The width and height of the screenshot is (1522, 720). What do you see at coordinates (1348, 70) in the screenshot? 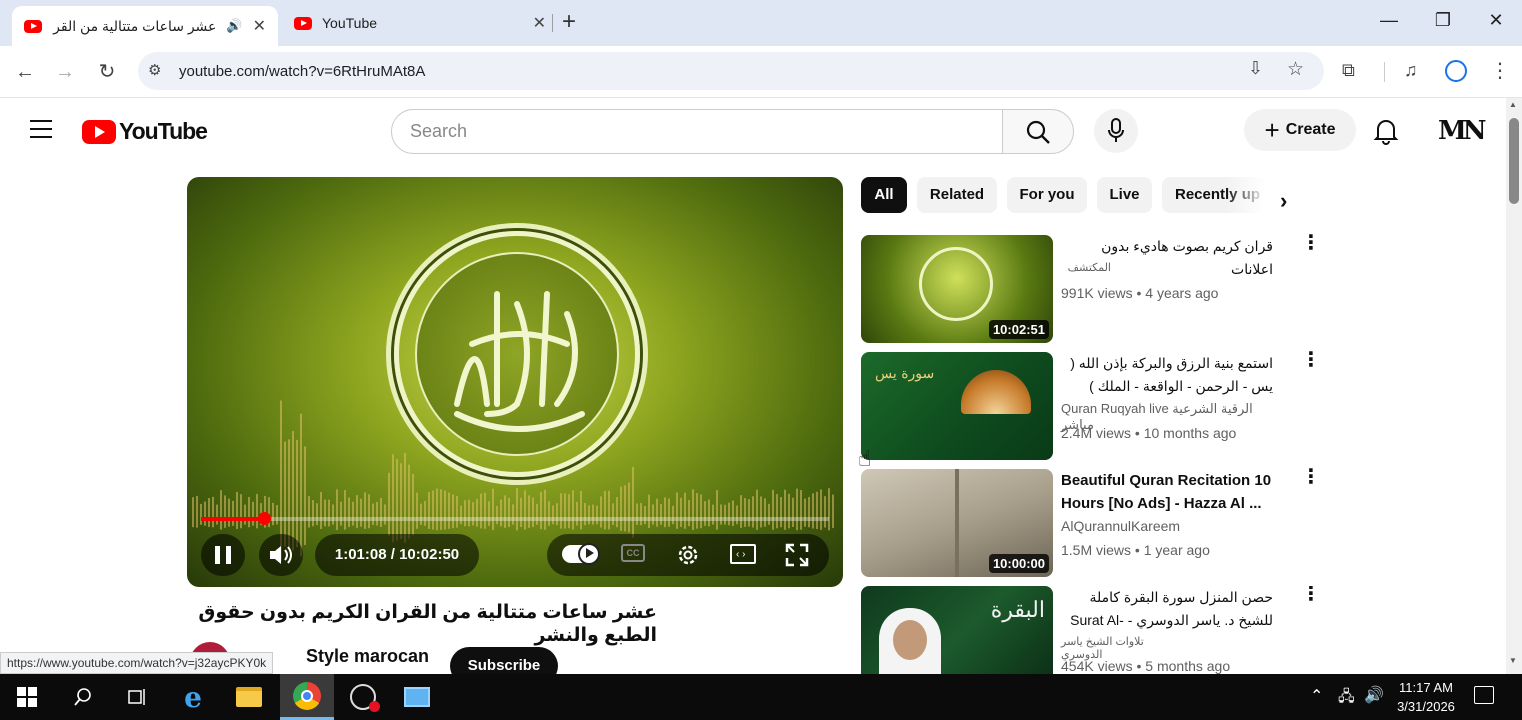
I see `tab-search-icon: ⧉` at bounding box center [1348, 70].